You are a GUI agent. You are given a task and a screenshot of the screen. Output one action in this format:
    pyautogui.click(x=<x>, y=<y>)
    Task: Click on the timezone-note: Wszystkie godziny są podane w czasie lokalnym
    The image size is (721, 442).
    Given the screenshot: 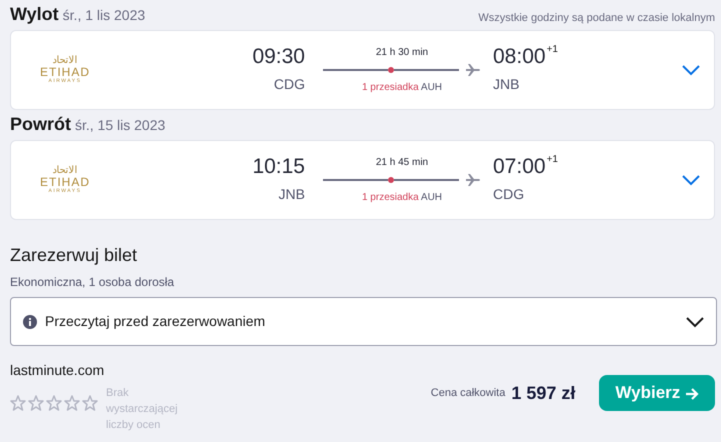 What is the action you would take?
    pyautogui.click(x=596, y=18)
    